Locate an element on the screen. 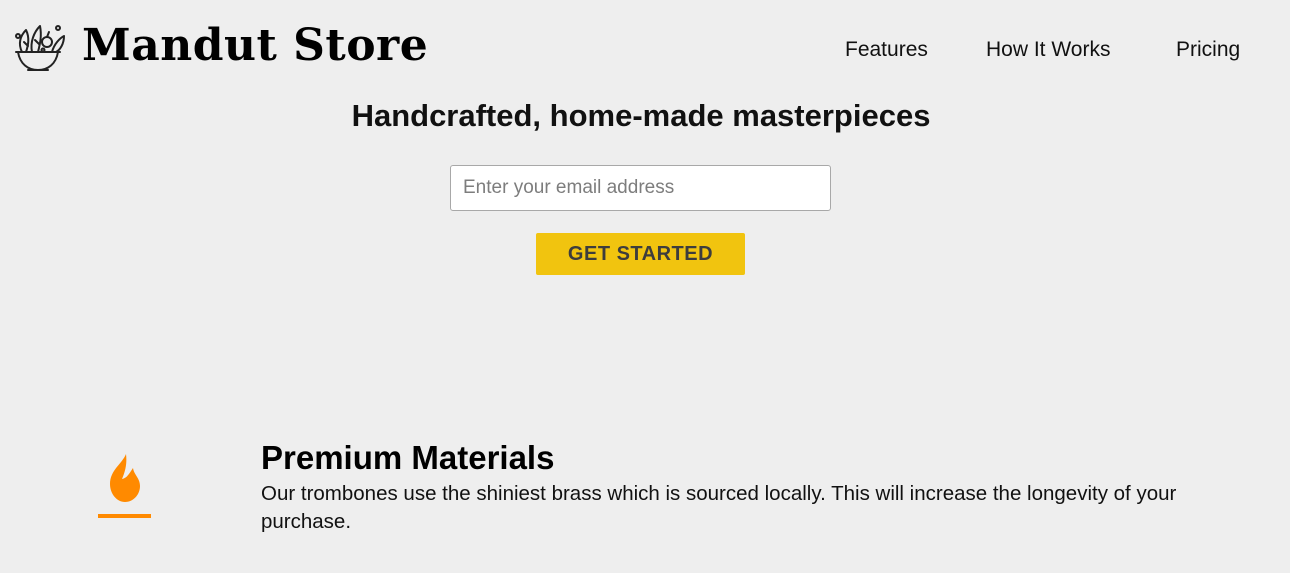 The height and width of the screenshot is (573, 1290). fire-icon is located at coordinates (125, 485).